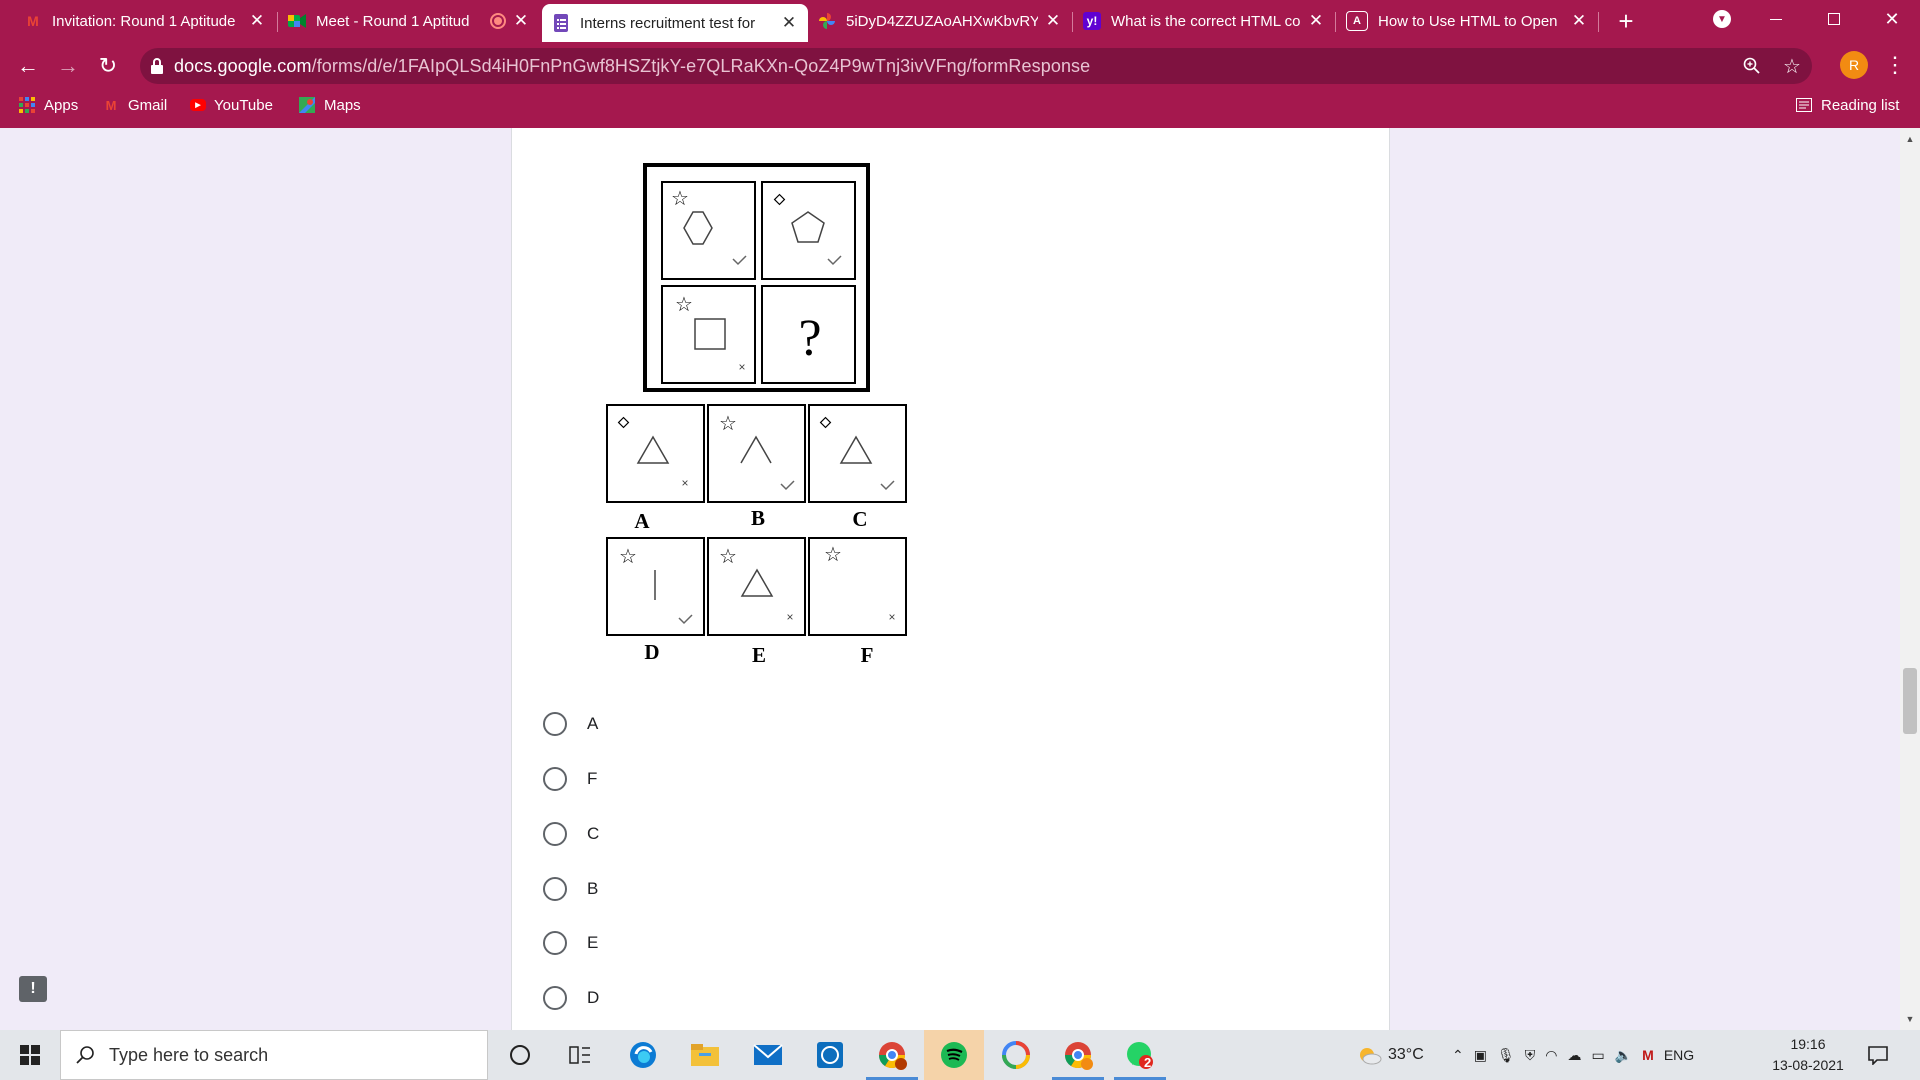  What do you see at coordinates (1679, 1055) in the screenshot?
I see `language-indicator: ENG` at bounding box center [1679, 1055].